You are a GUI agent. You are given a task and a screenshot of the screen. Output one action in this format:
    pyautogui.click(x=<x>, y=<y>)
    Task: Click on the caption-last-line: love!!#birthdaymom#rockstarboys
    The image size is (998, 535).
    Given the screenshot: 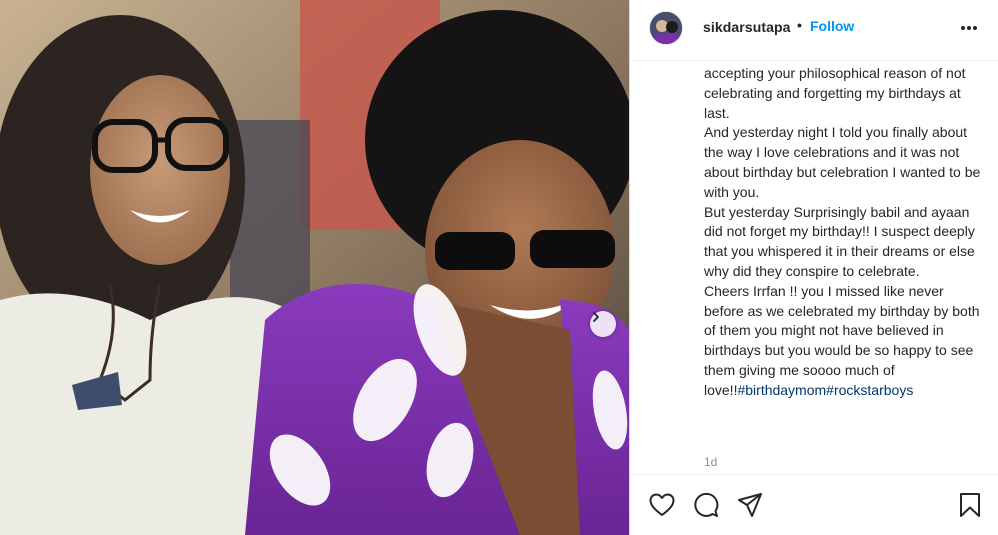 What is the action you would take?
    pyautogui.click(x=843, y=391)
    